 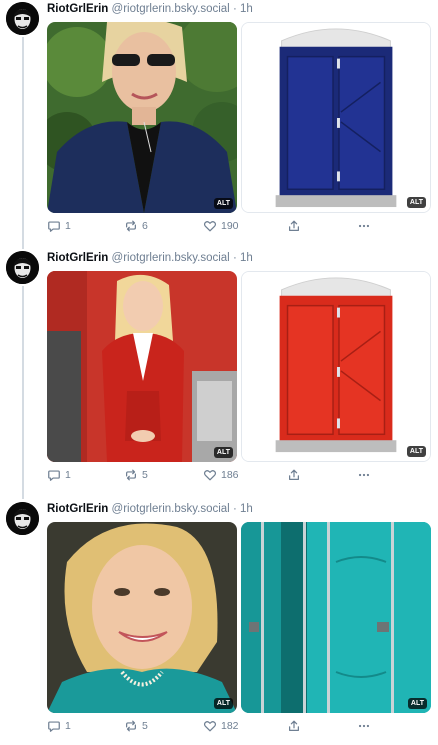 What do you see at coordinates (239, 726) in the screenshot?
I see `post-actions: 1 5 182` at bounding box center [239, 726].